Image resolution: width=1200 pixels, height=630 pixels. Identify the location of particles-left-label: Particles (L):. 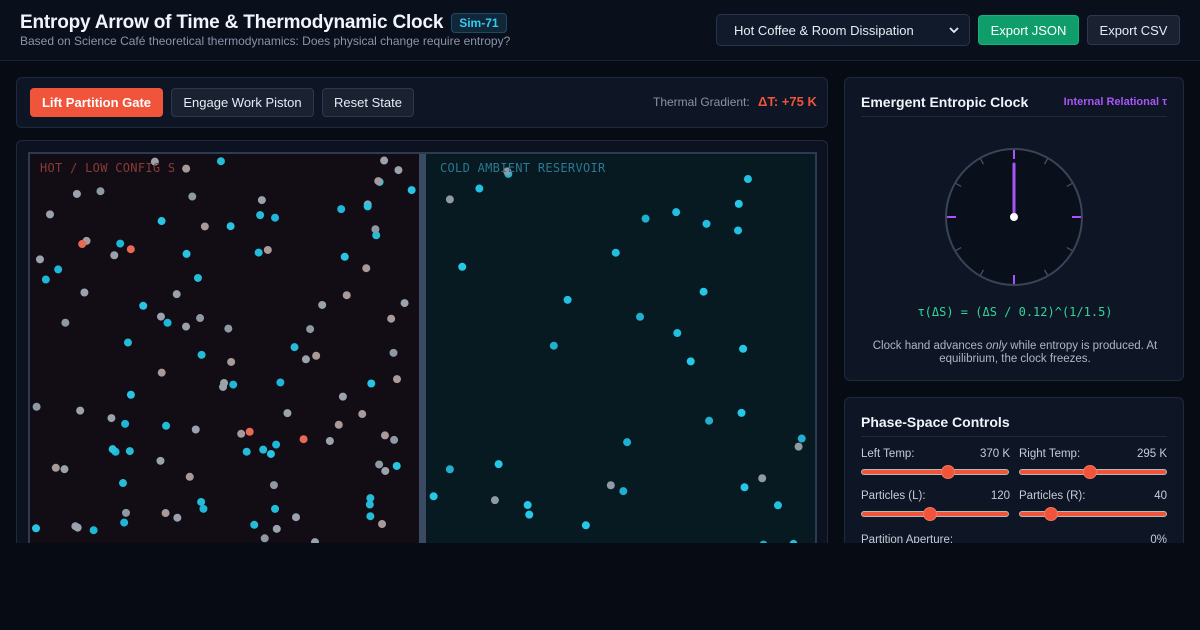
(893, 496).